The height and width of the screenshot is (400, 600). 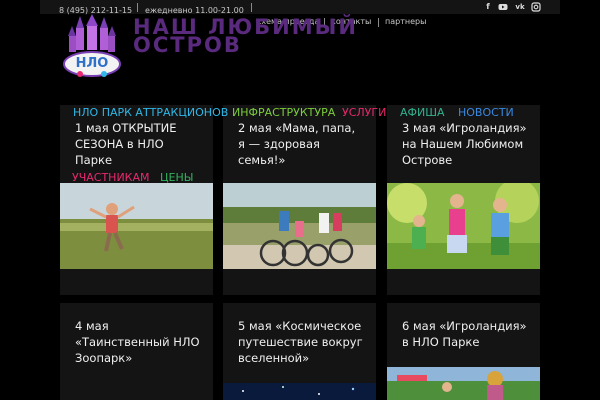 I want to click on nav-item-prices: ЦЕНЫ, so click(x=176, y=177).